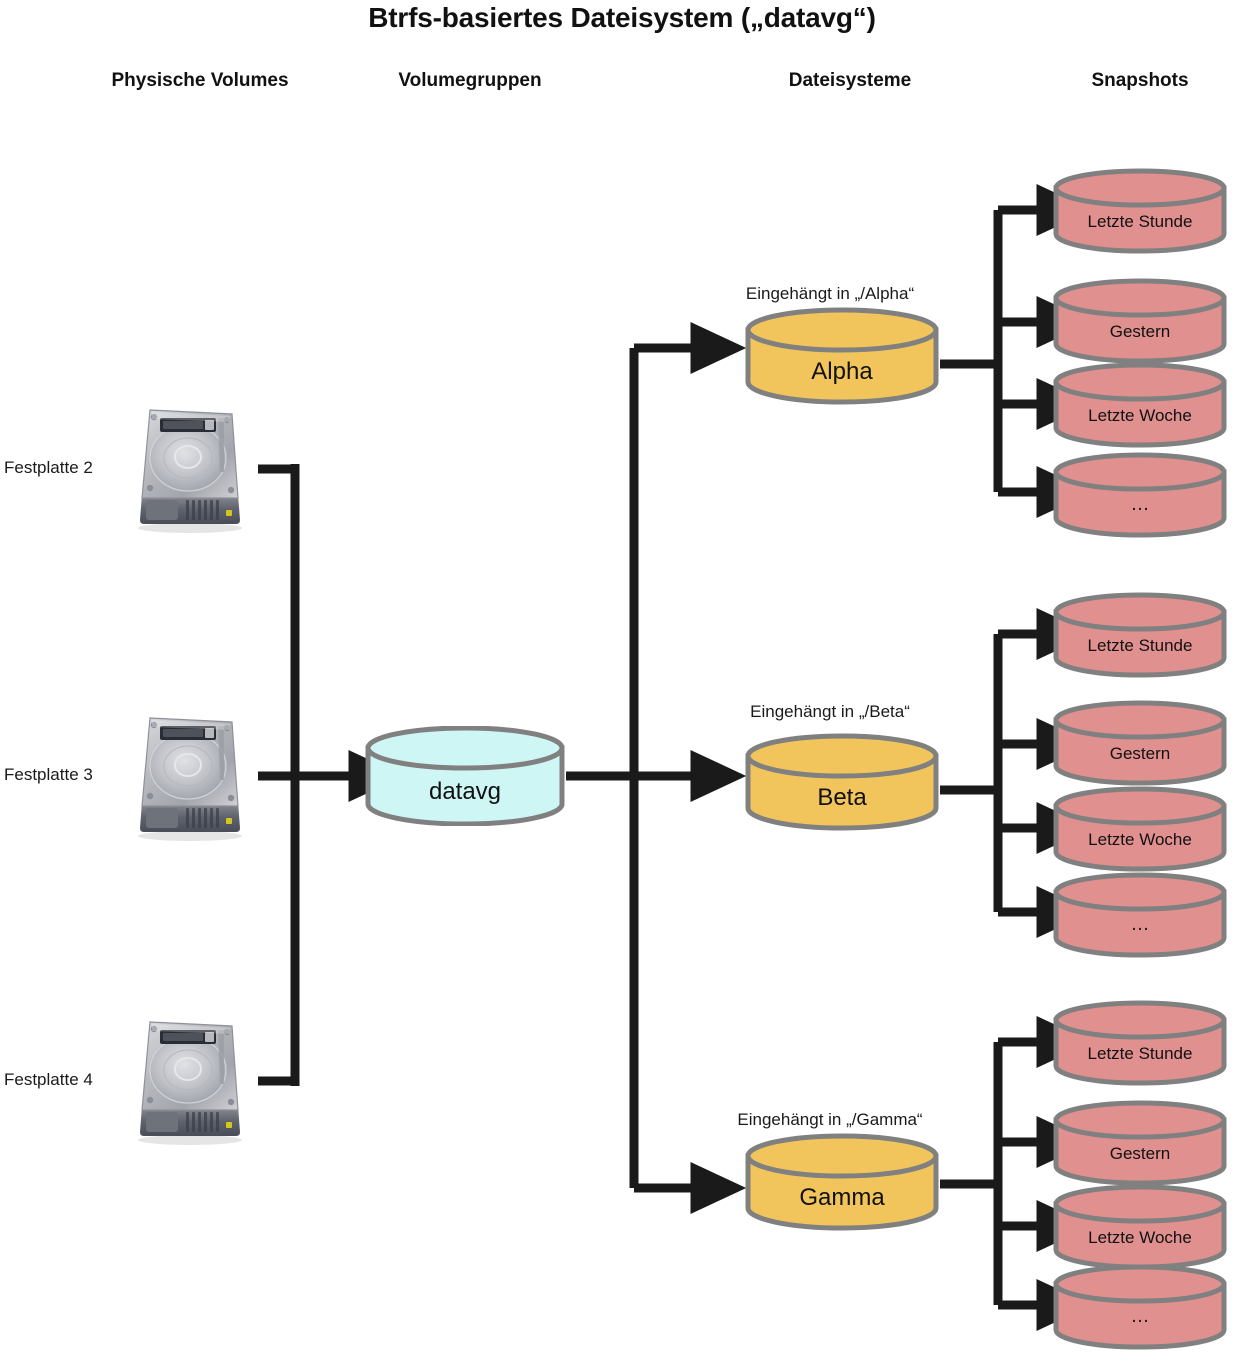 This screenshot has width=1244, height=1368. What do you see at coordinates (850, 80) in the screenshot?
I see `column-header-filesystems: Dateisysteme` at bounding box center [850, 80].